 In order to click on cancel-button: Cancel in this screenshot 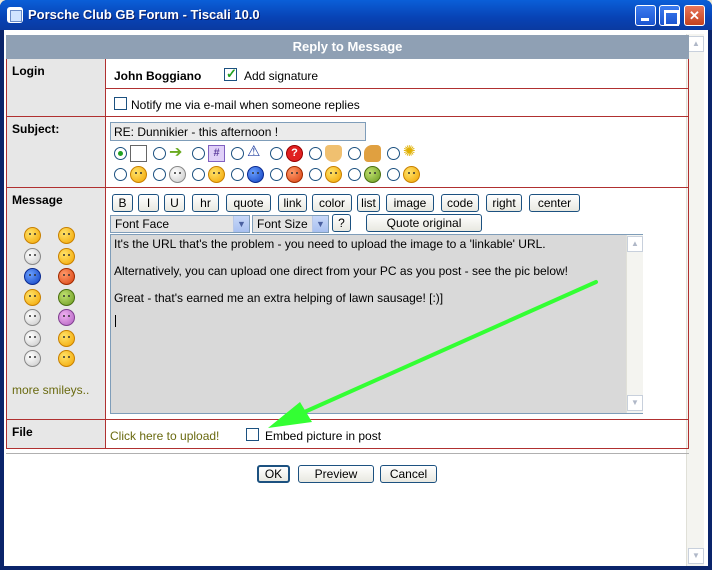, I will do `click(408, 474)`.